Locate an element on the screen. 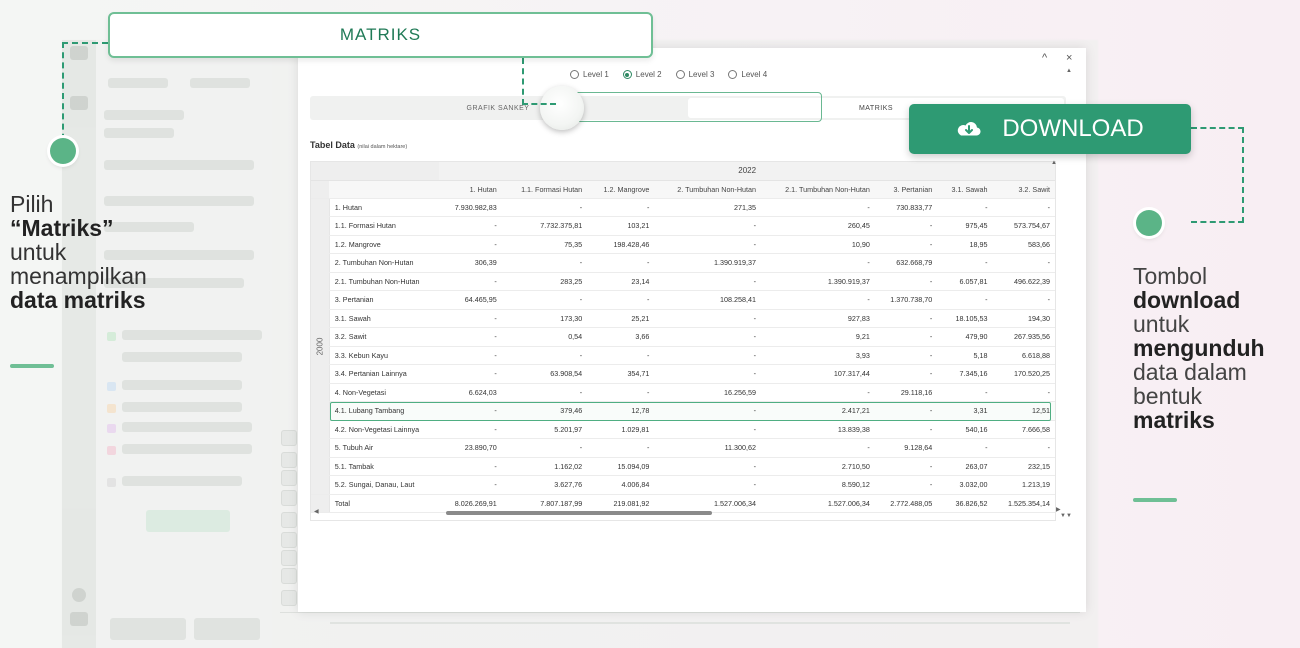  table-cell: 8.026.269,91 is located at coordinates (470, 503).